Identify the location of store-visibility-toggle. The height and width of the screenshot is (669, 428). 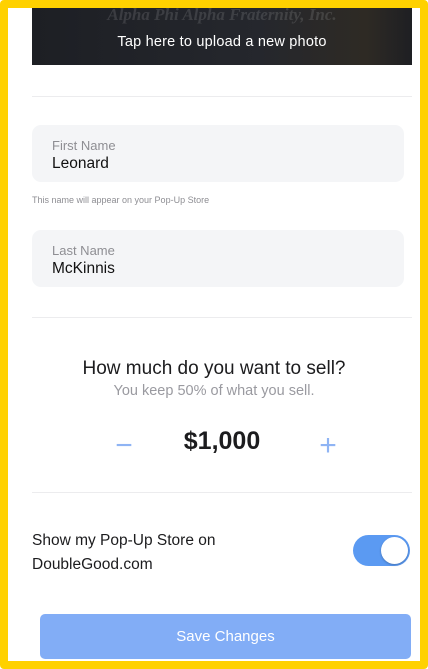
(381, 550).